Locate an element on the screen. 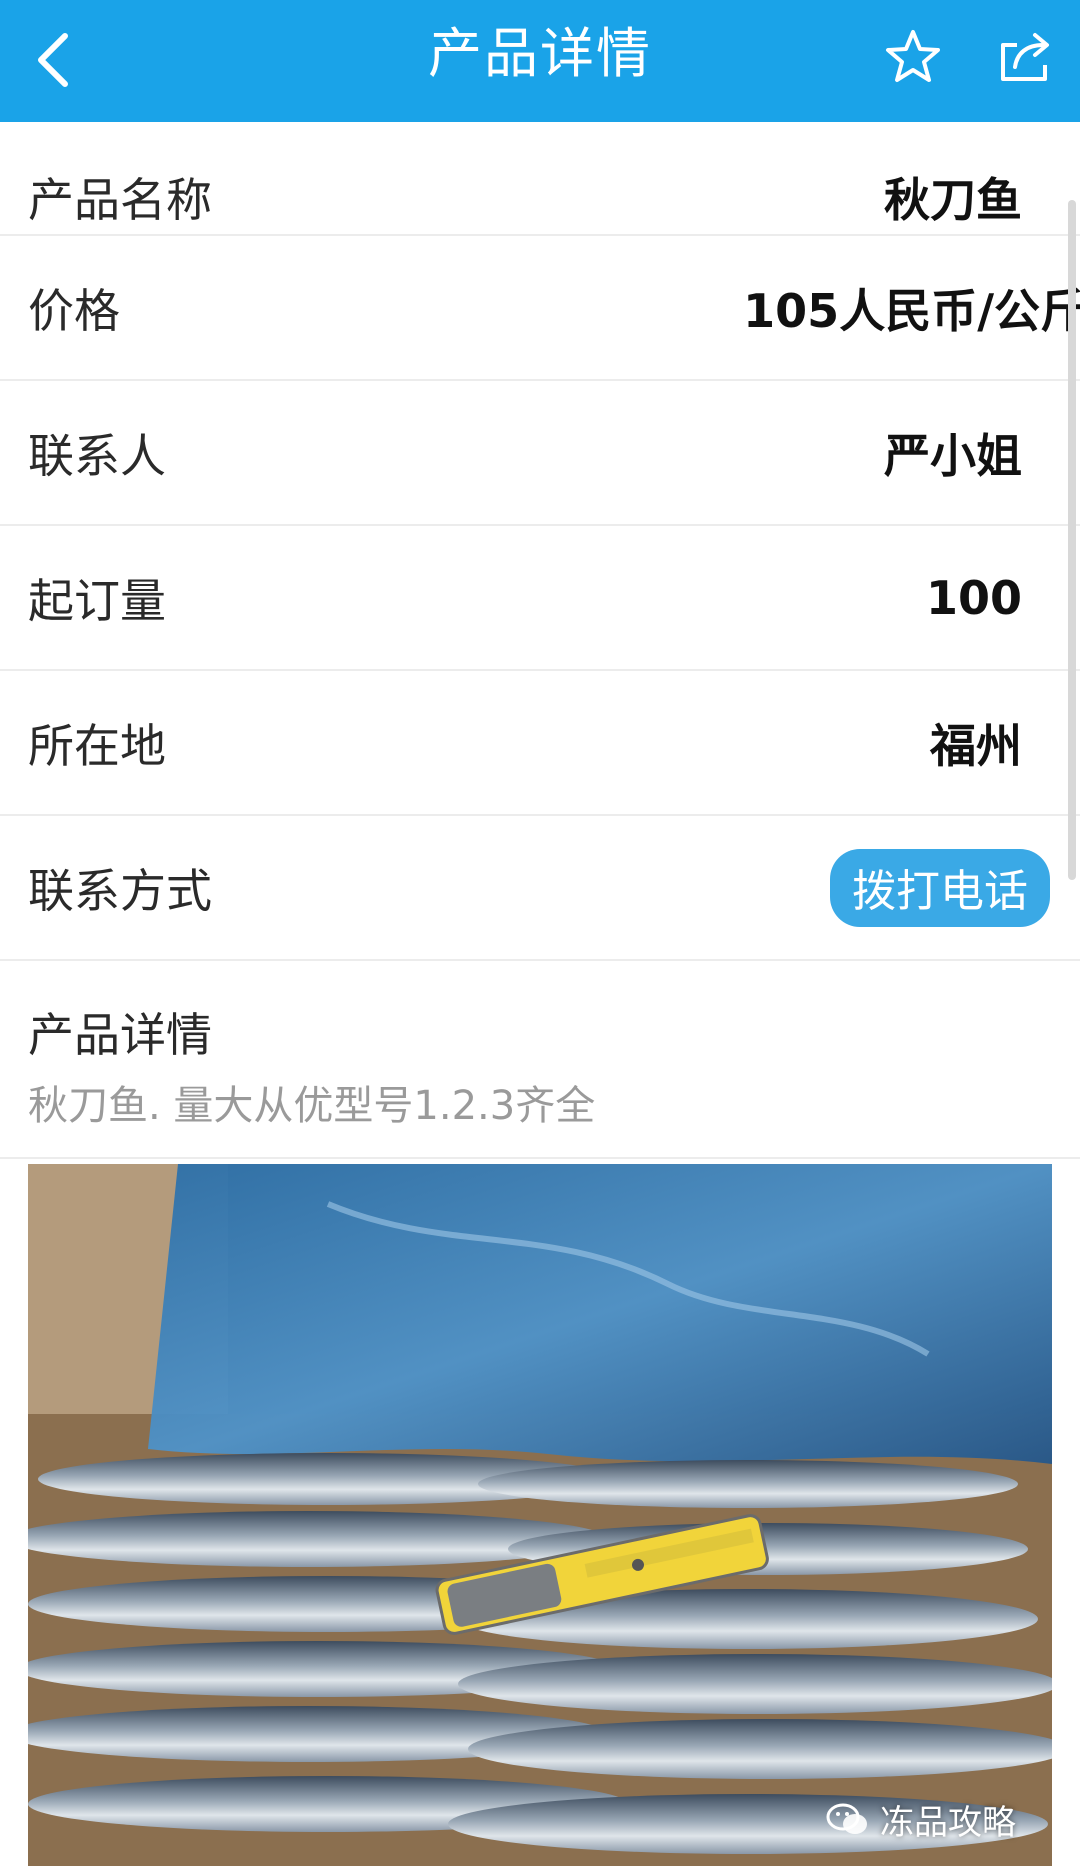 This screenshot has height=1866, width=1080. detail-description: 秋刀鱼. 量大从优型号1.2.3齐全 is located at coordinates (312, 1106).